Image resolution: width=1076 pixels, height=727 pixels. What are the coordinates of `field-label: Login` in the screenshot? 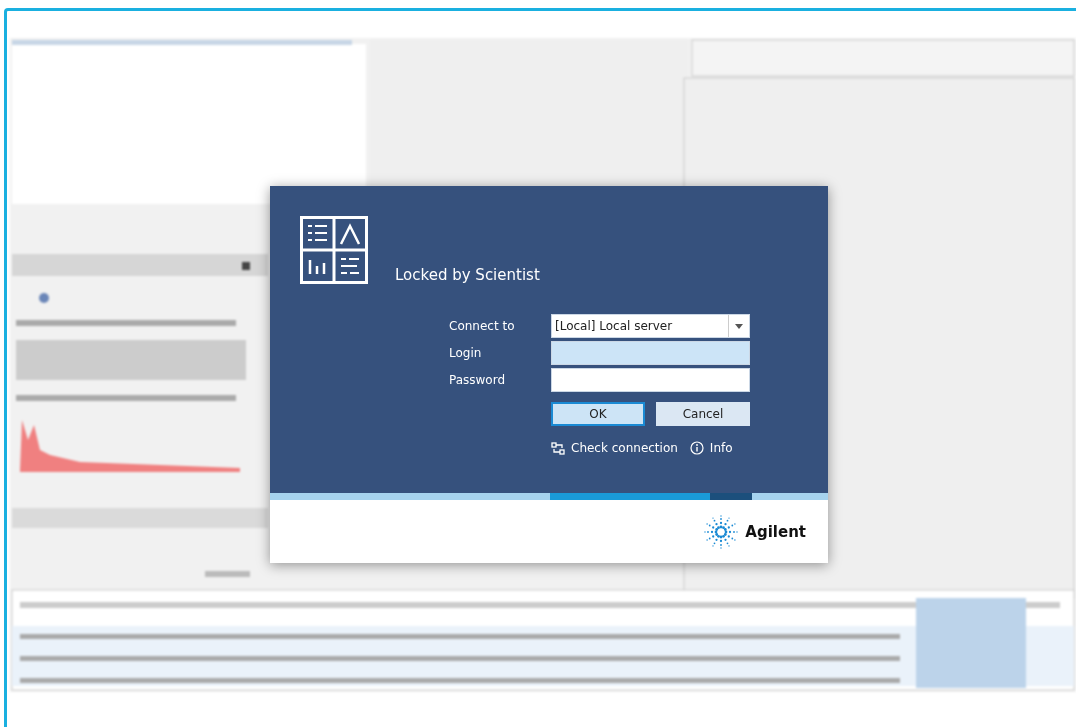 It's located at (466, 353).